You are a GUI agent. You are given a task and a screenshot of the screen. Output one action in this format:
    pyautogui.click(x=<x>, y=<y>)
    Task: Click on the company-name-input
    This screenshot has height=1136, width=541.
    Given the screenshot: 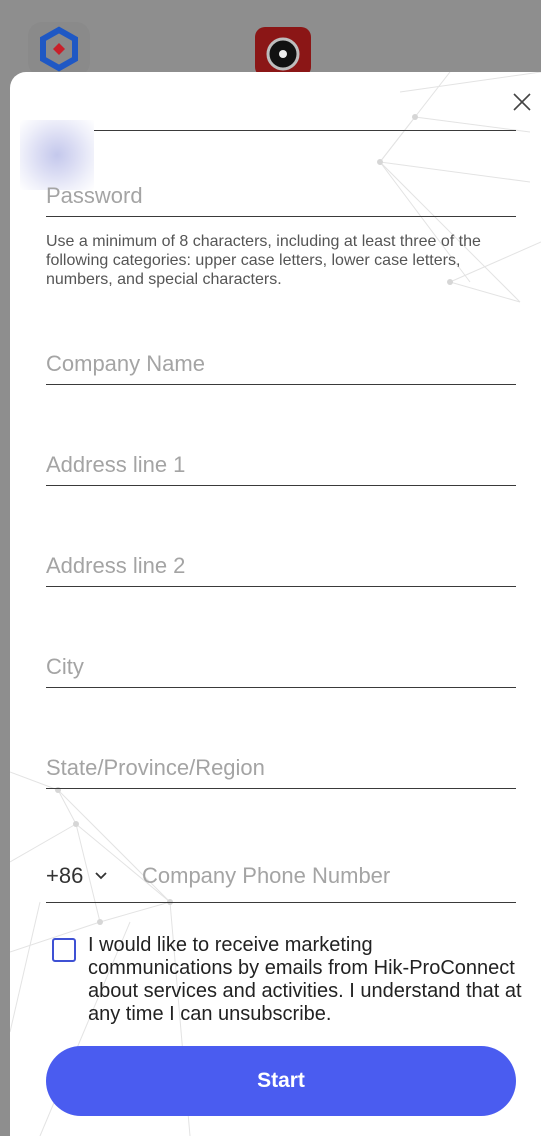 What is the action you would take?
    pyautogui.click(x=281, y=364)
    